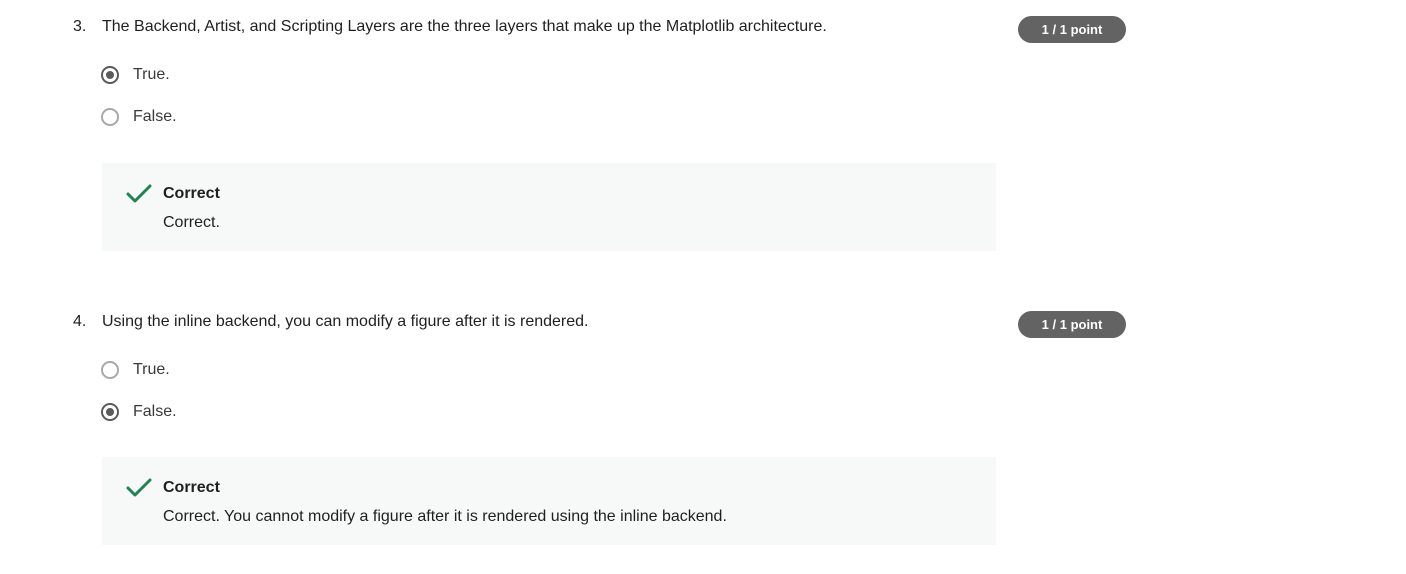  Describe the element at coordinates (191, 222) in the screenshot. I see `feedback-text: Correct.` at that location.